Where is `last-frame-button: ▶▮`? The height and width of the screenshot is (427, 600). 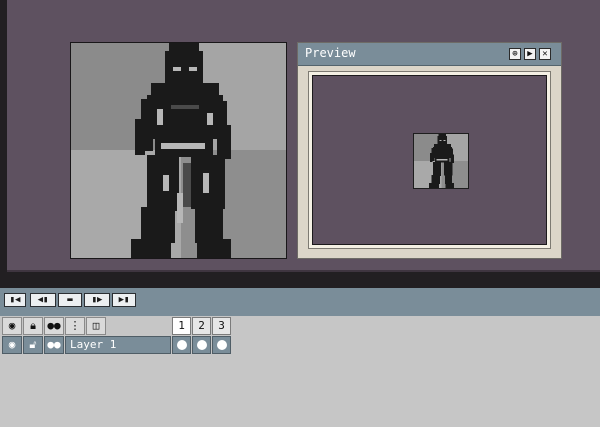
last-frame-button: ▶▮ is located at coordinates (124, 300).